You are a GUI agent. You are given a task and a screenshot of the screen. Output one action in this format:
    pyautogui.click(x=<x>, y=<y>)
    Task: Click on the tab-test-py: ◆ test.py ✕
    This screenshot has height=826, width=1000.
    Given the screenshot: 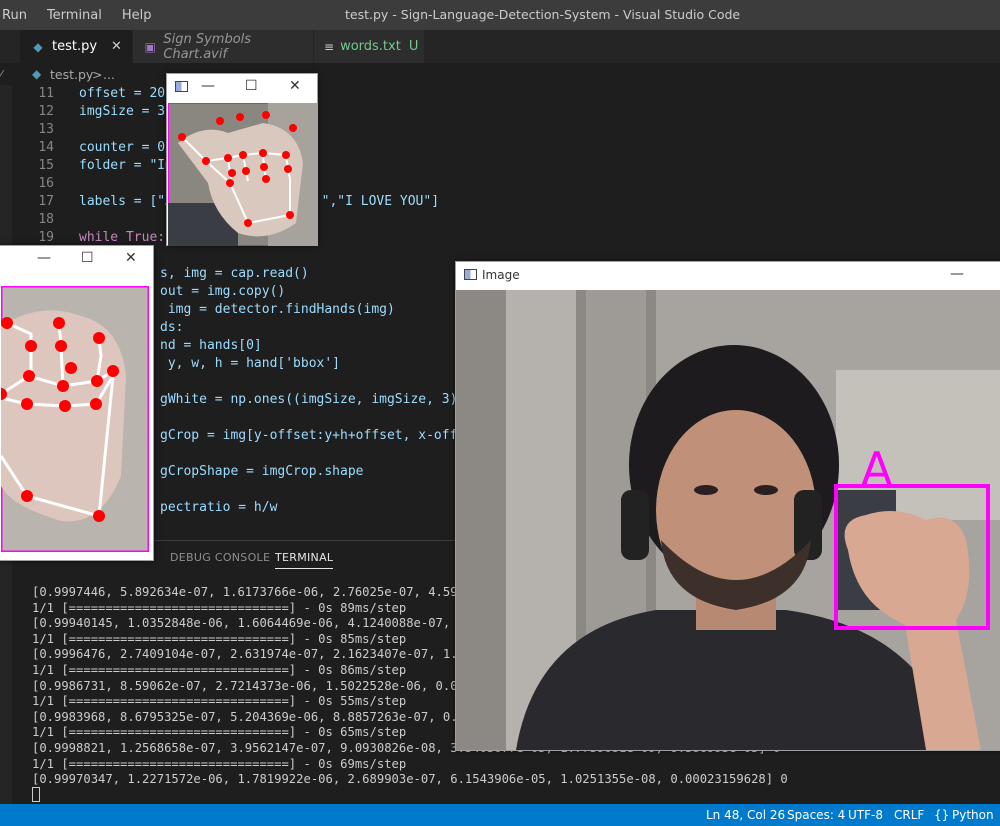 What is the action you would take?
    pyautogui.click(x=76, y=46)
    